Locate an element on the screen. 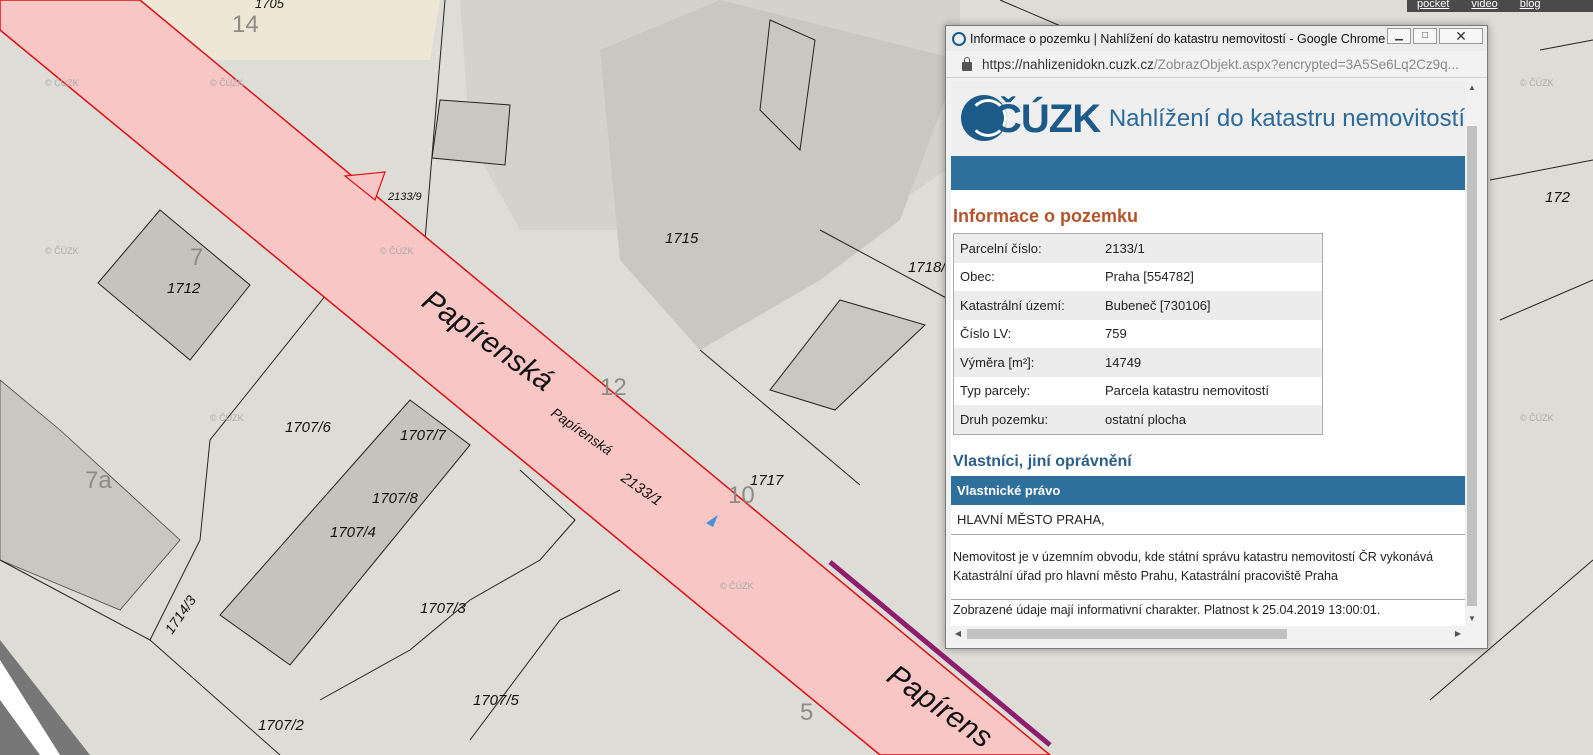  table-row: Výměra [m²]: 14749 is located at coordinates (1138, 362).